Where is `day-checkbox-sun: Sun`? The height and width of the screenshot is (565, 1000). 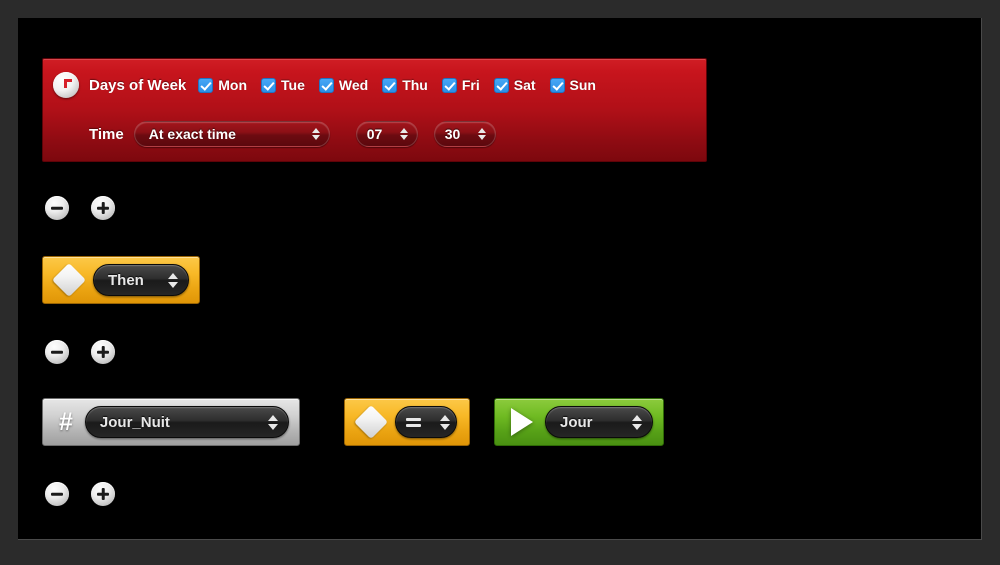 day-checkbox-sun: Sun is located at coordinates (572, 85).